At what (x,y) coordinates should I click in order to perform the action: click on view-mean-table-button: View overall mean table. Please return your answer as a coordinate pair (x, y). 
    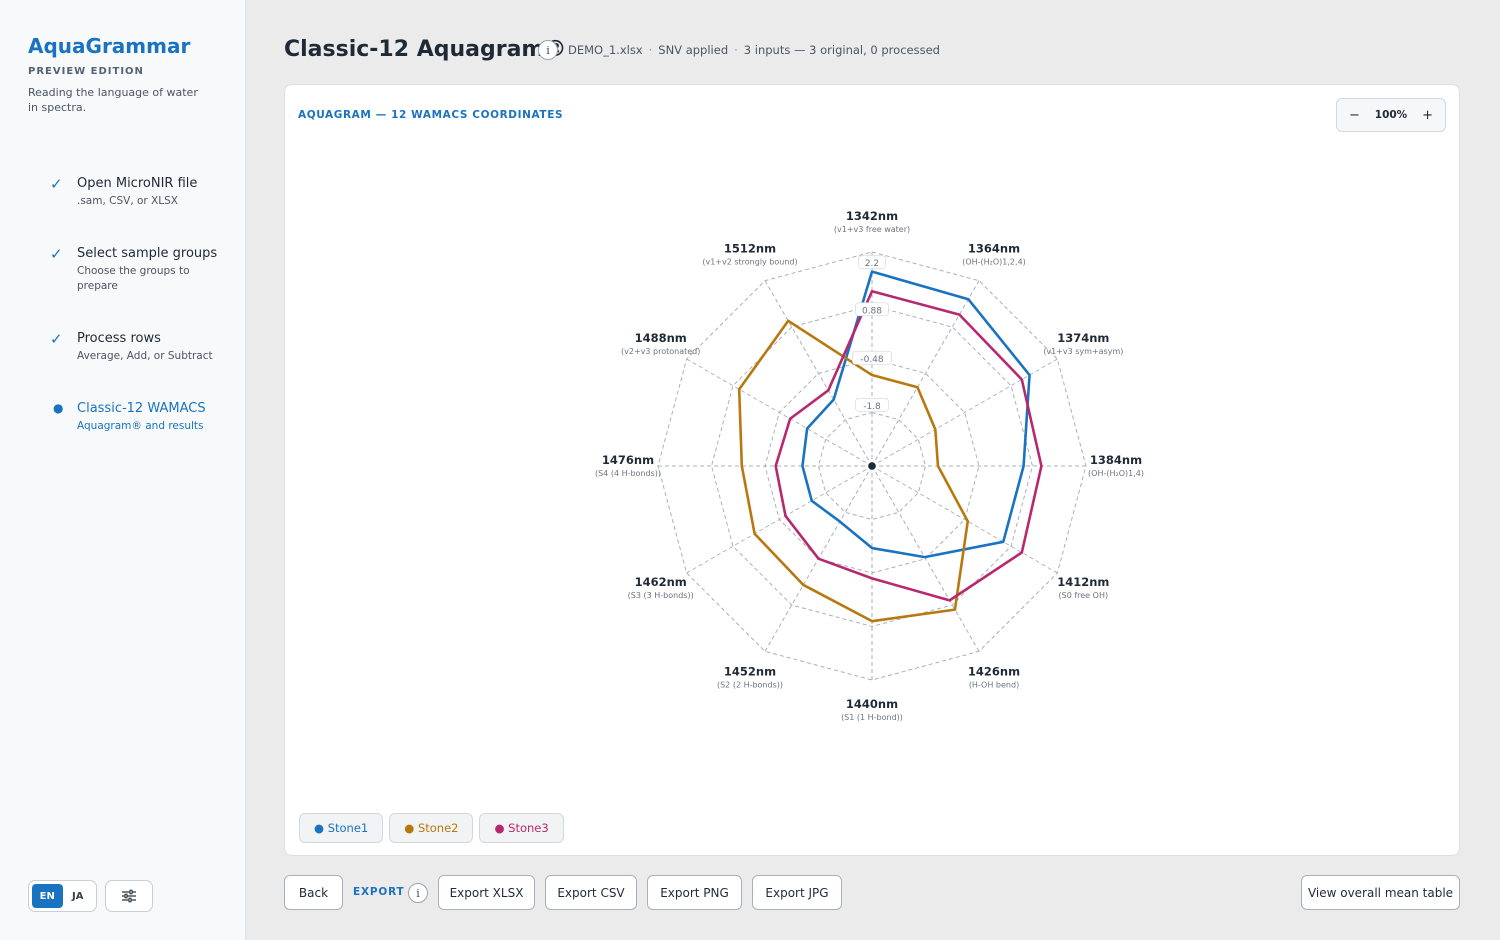
    Looking at the image, I should click on (1380, 892).